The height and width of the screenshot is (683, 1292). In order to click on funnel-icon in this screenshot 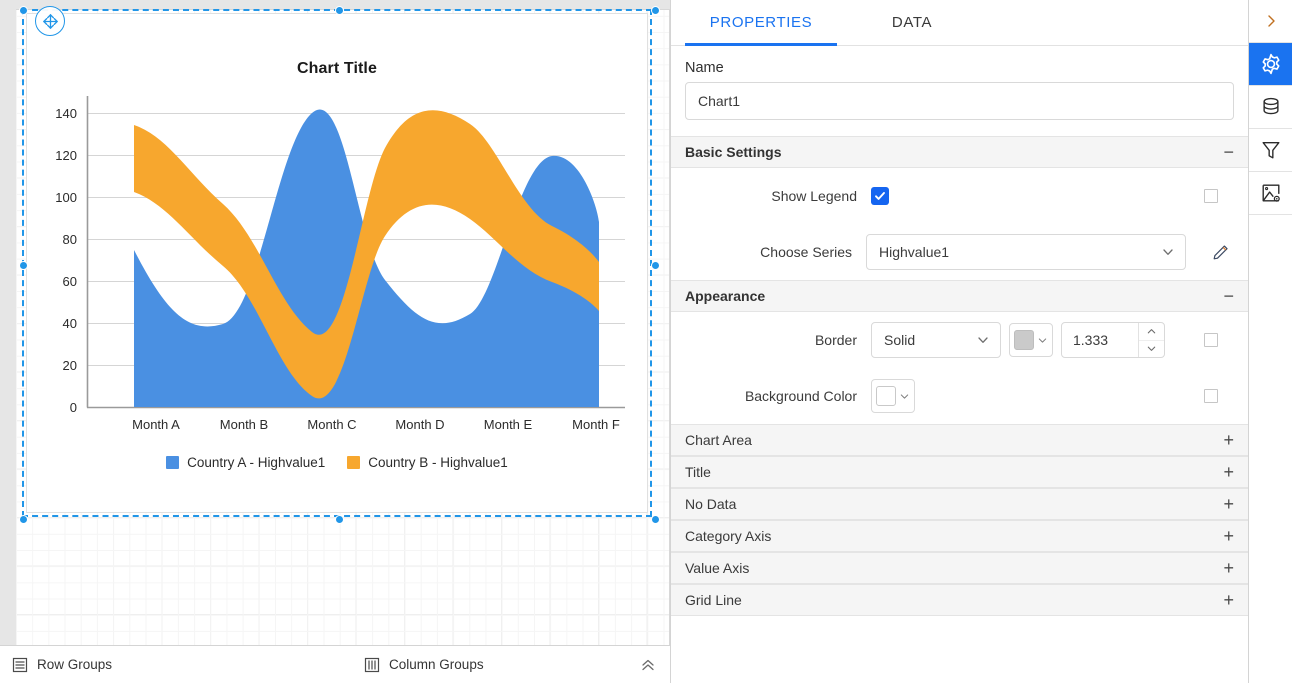, I will do `click(1270, 150)`.